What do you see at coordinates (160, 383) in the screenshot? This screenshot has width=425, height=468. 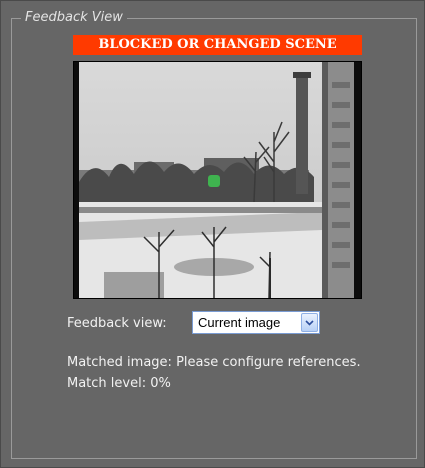 I see `match-level-value: 0%` at bounding box center [160, 383].